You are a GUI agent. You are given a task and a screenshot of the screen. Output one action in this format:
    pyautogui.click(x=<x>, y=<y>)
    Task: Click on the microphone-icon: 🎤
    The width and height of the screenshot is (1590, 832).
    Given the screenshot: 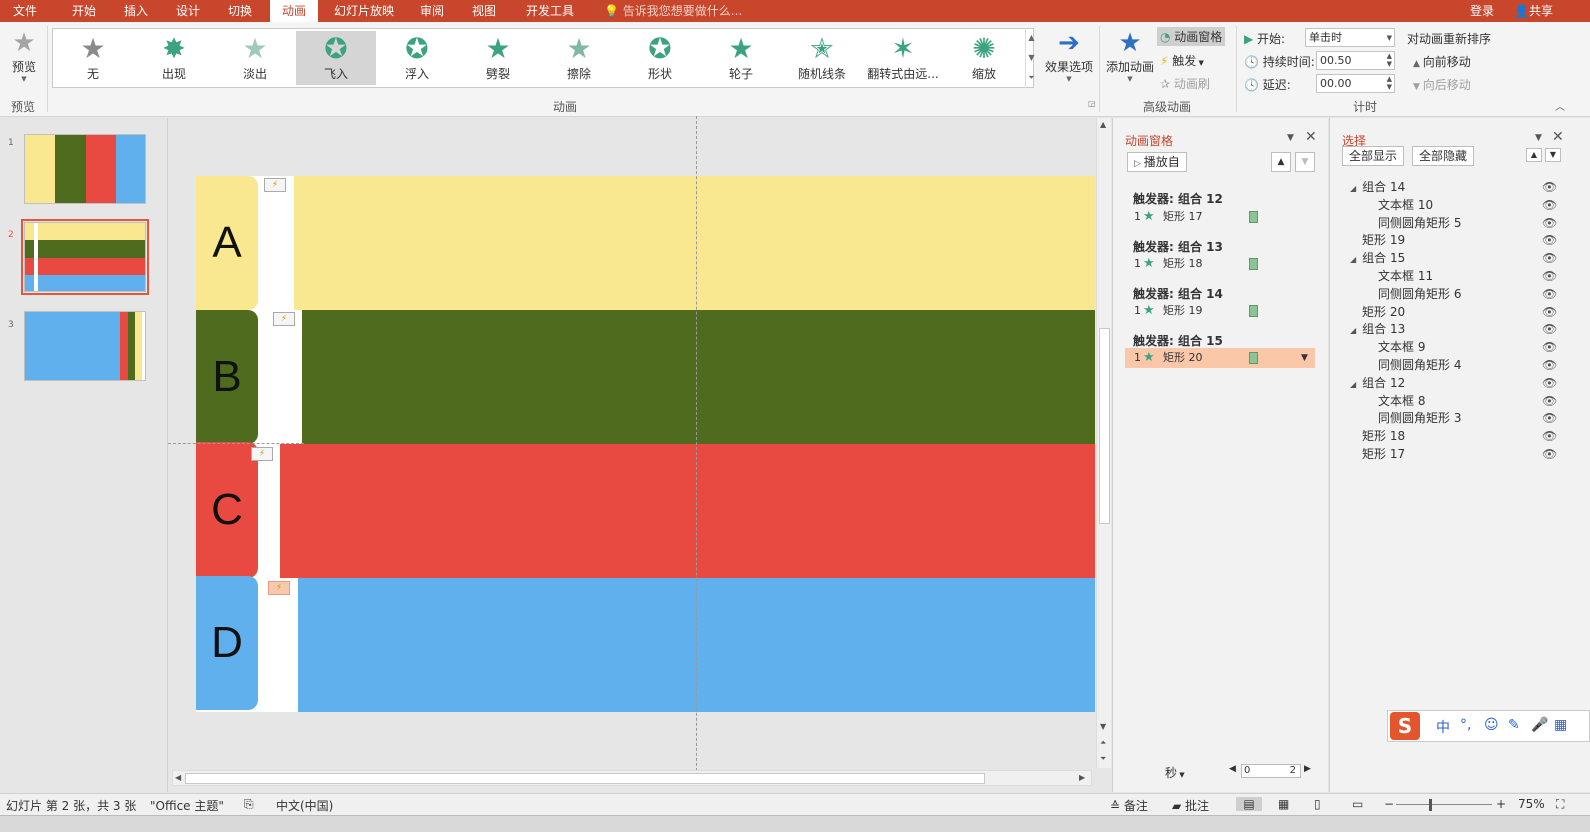 What is the action you would take?
    pyautogui.click(x=1539, y=725)
    